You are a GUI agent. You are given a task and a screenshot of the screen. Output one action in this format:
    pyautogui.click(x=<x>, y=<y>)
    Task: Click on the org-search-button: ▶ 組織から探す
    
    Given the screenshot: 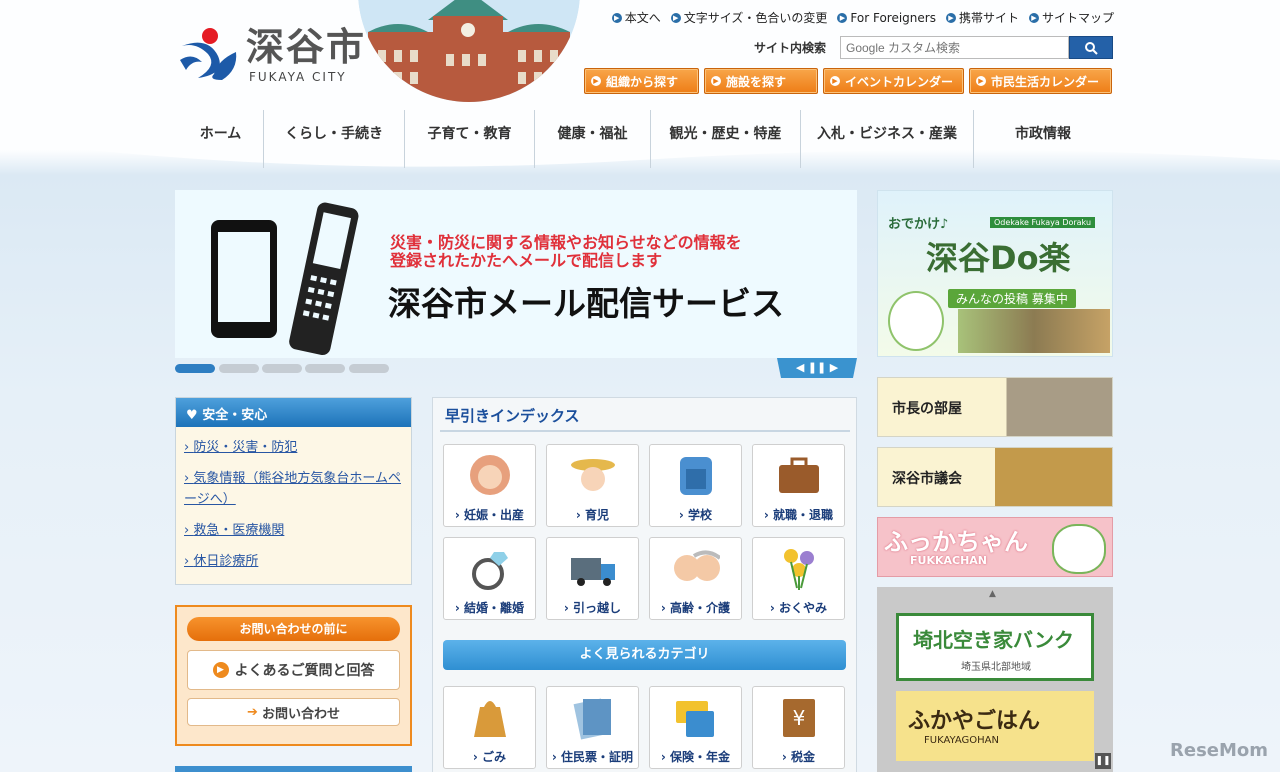 What is the action you would take?
    pyautogui.click(x=641, y=81)
    